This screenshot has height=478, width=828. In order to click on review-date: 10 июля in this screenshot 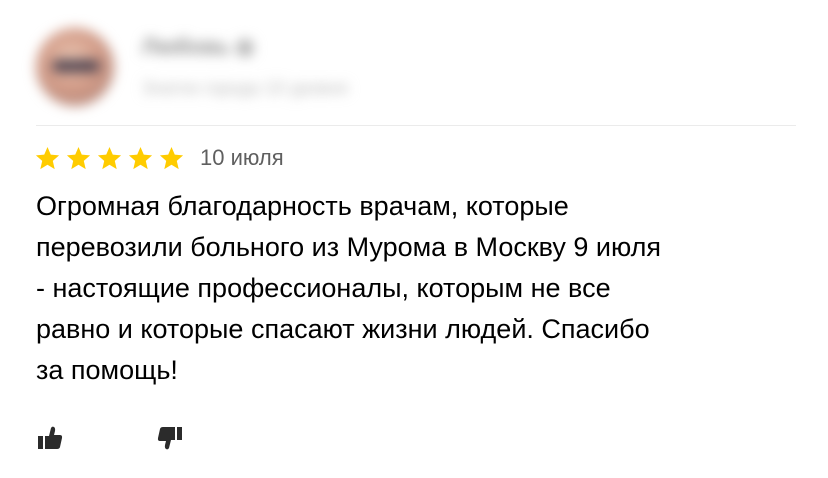, I will do `click(242, 157)`.